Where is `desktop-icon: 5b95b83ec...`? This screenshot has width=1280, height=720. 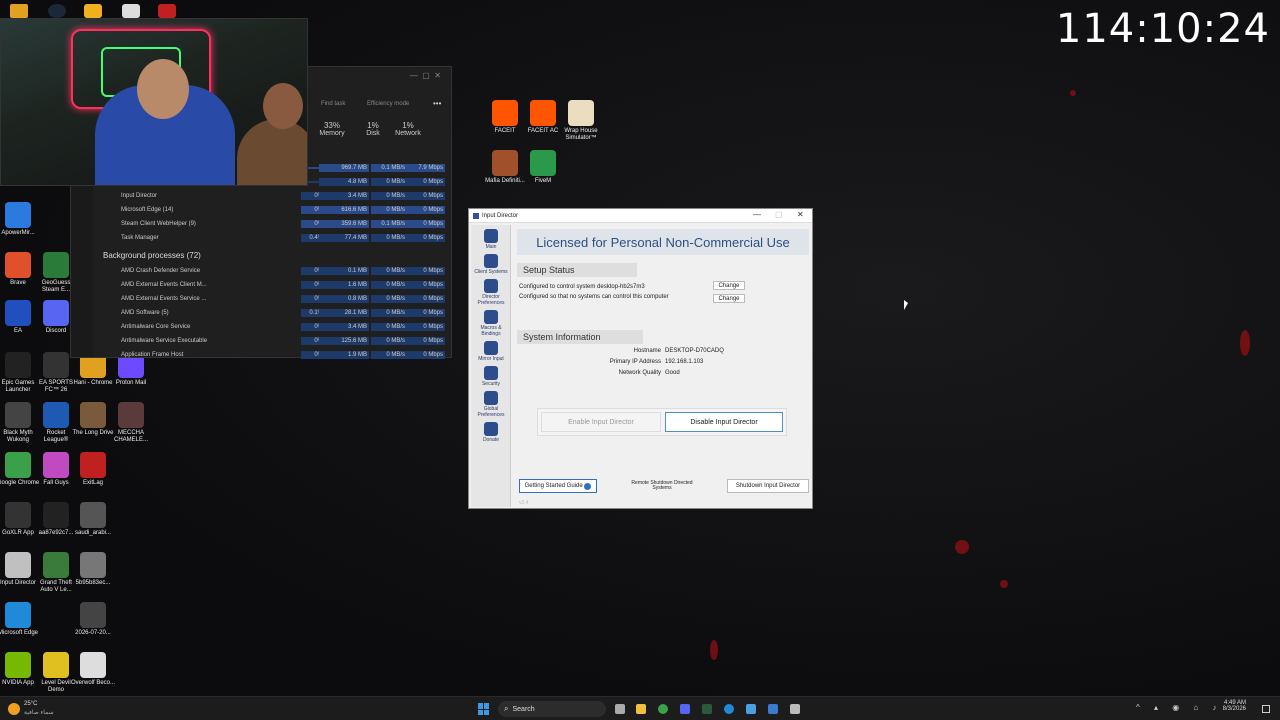
desktop-icon: 5b95b83ec... is located at coordinates (93, 569).